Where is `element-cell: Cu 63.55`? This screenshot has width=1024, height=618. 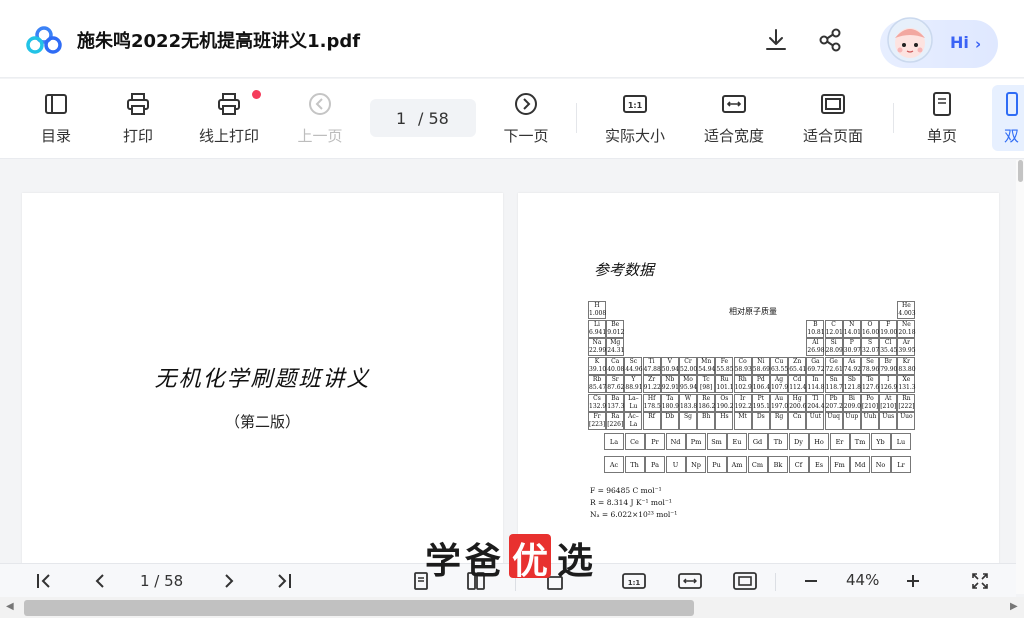
element-cell: Cu 63.55 is located at coordinates (779, 365).